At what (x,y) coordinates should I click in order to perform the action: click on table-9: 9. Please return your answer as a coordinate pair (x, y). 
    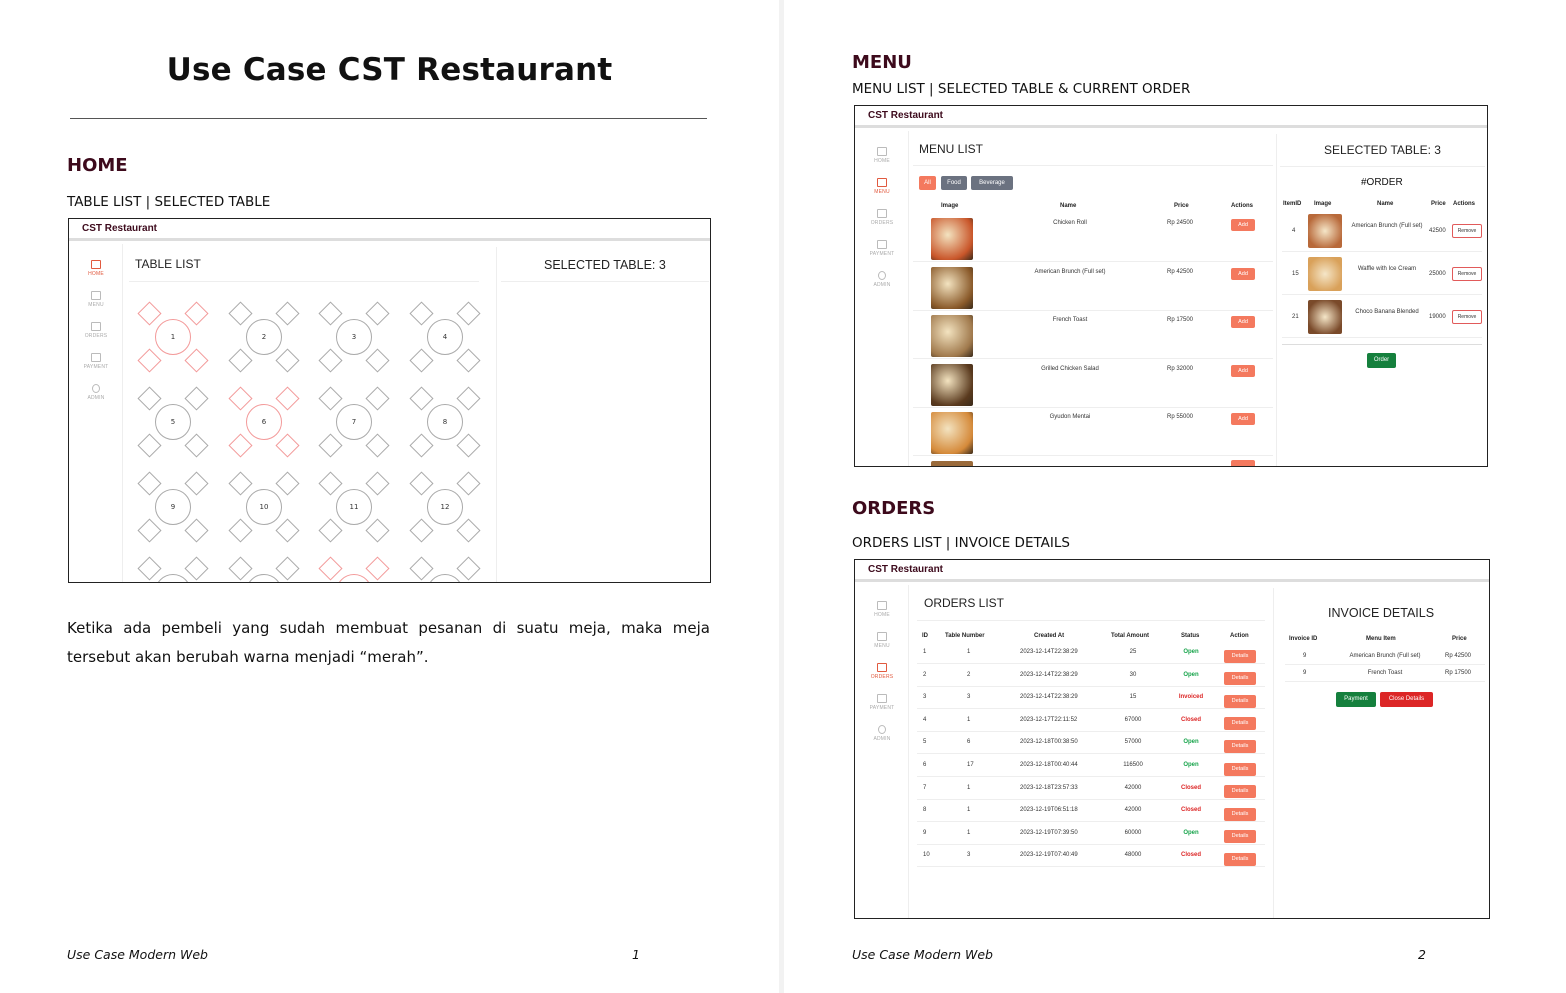
    Looking at the image, I should click on (173, 507).